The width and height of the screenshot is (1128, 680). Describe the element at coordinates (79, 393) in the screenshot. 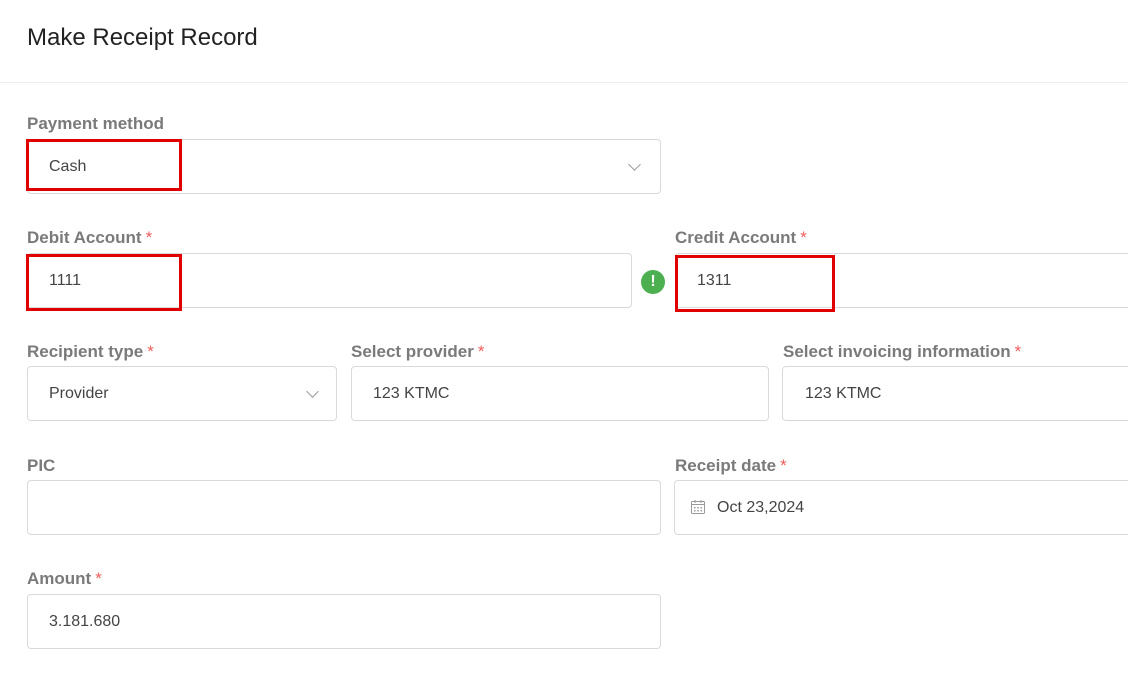

I see `recipient-type-value: Provider` at that location.